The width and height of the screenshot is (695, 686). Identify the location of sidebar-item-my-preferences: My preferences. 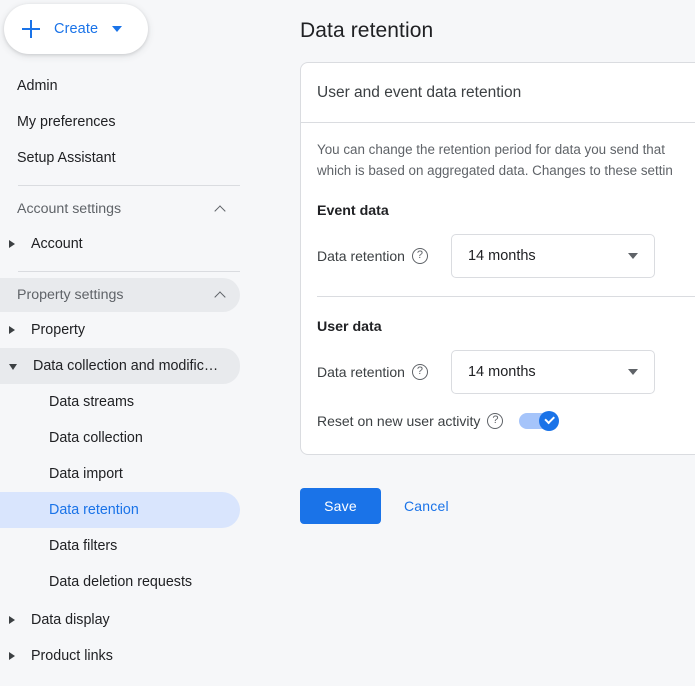
(131, 122).